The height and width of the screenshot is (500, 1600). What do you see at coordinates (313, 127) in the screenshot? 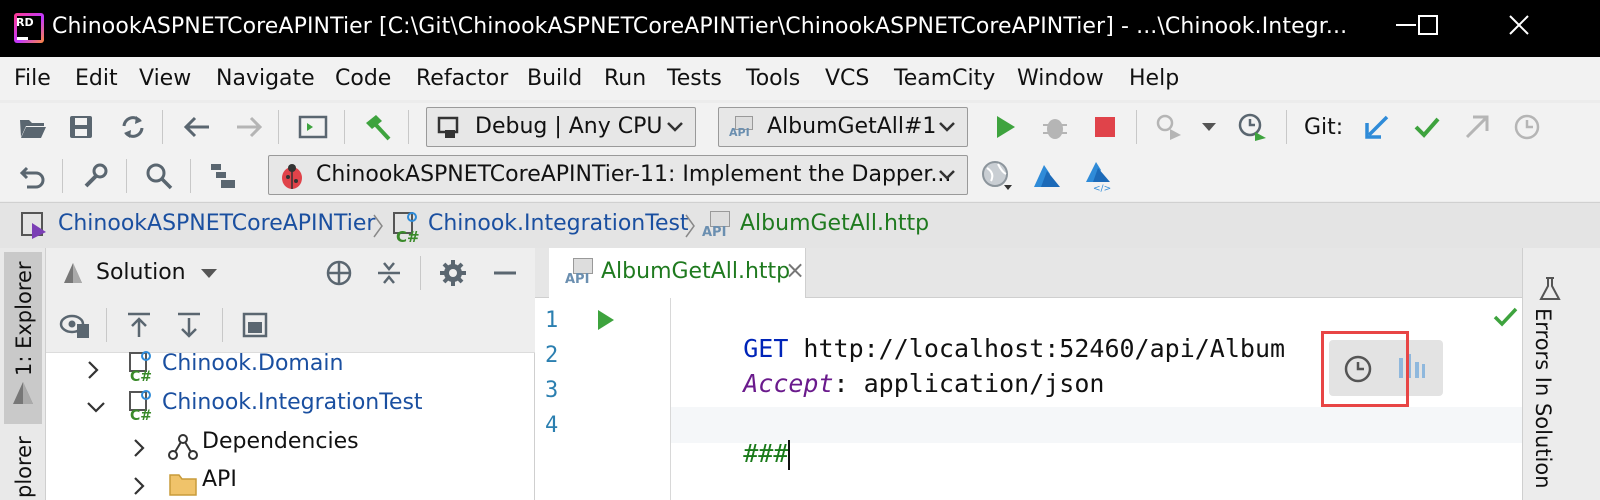
I see `terminal-window-icon` at bounding box center [313, 127].